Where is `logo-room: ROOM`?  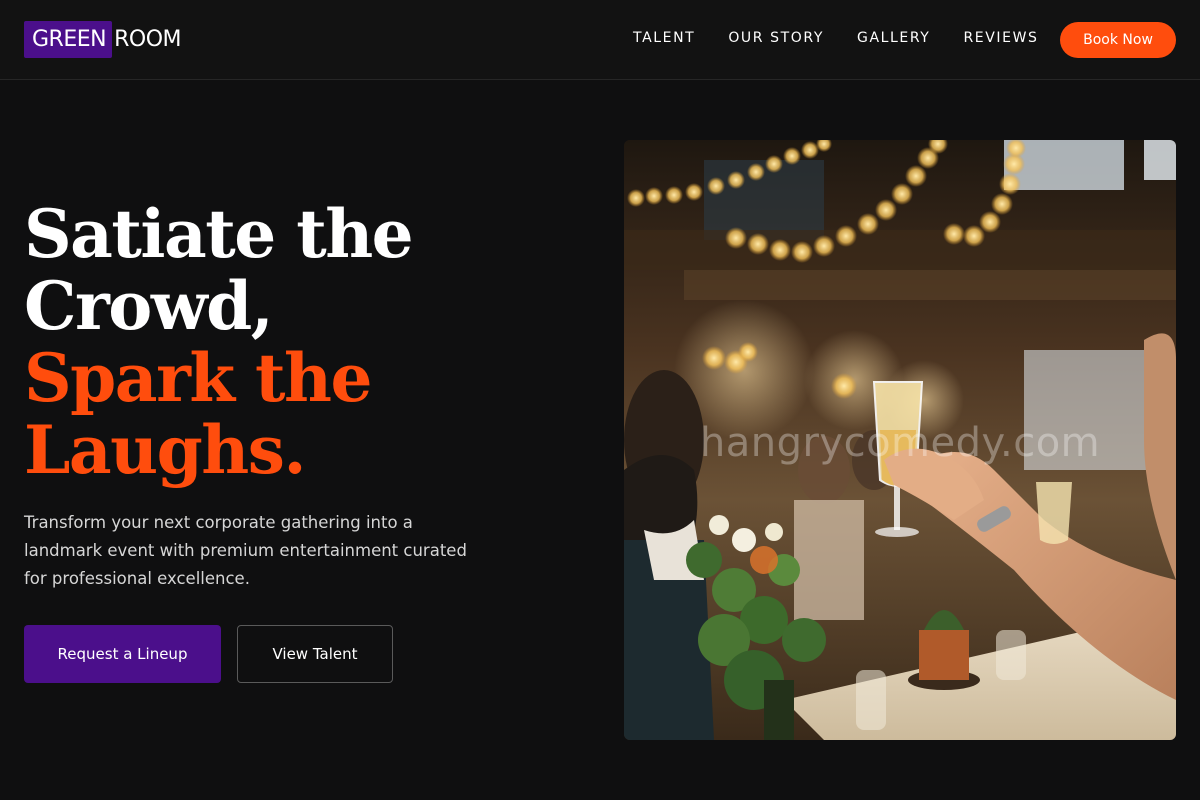
logo-room: ROOM is located at coordinates (147, 39).